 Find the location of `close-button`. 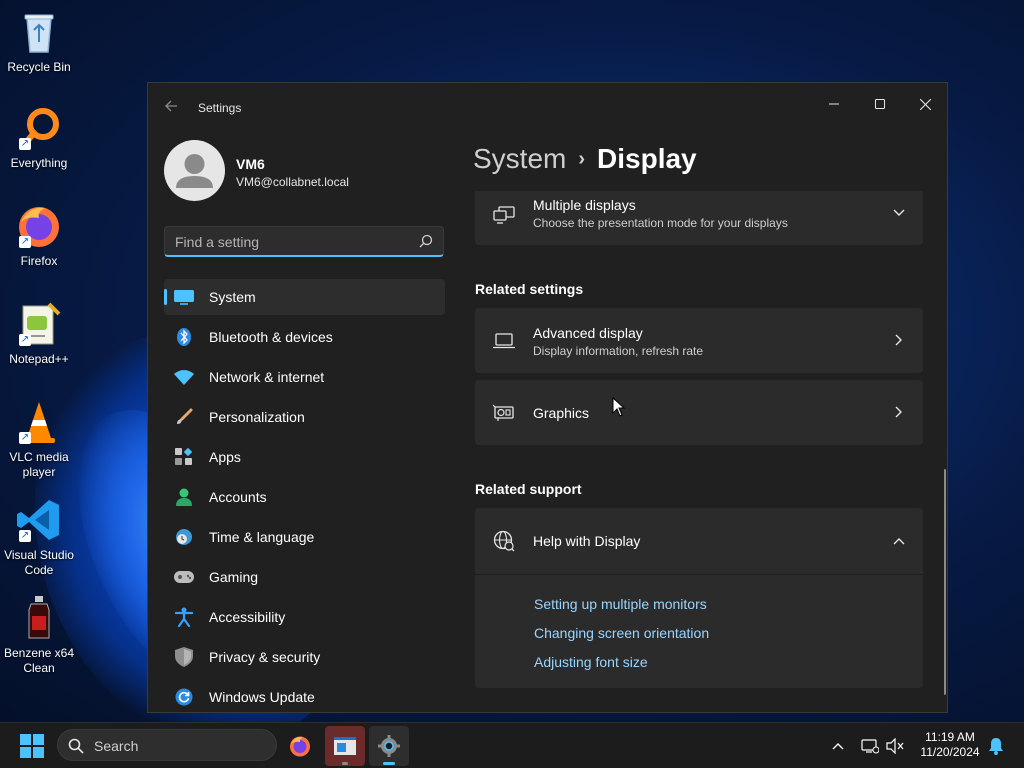

close-button is located at coordinates (924, 104).